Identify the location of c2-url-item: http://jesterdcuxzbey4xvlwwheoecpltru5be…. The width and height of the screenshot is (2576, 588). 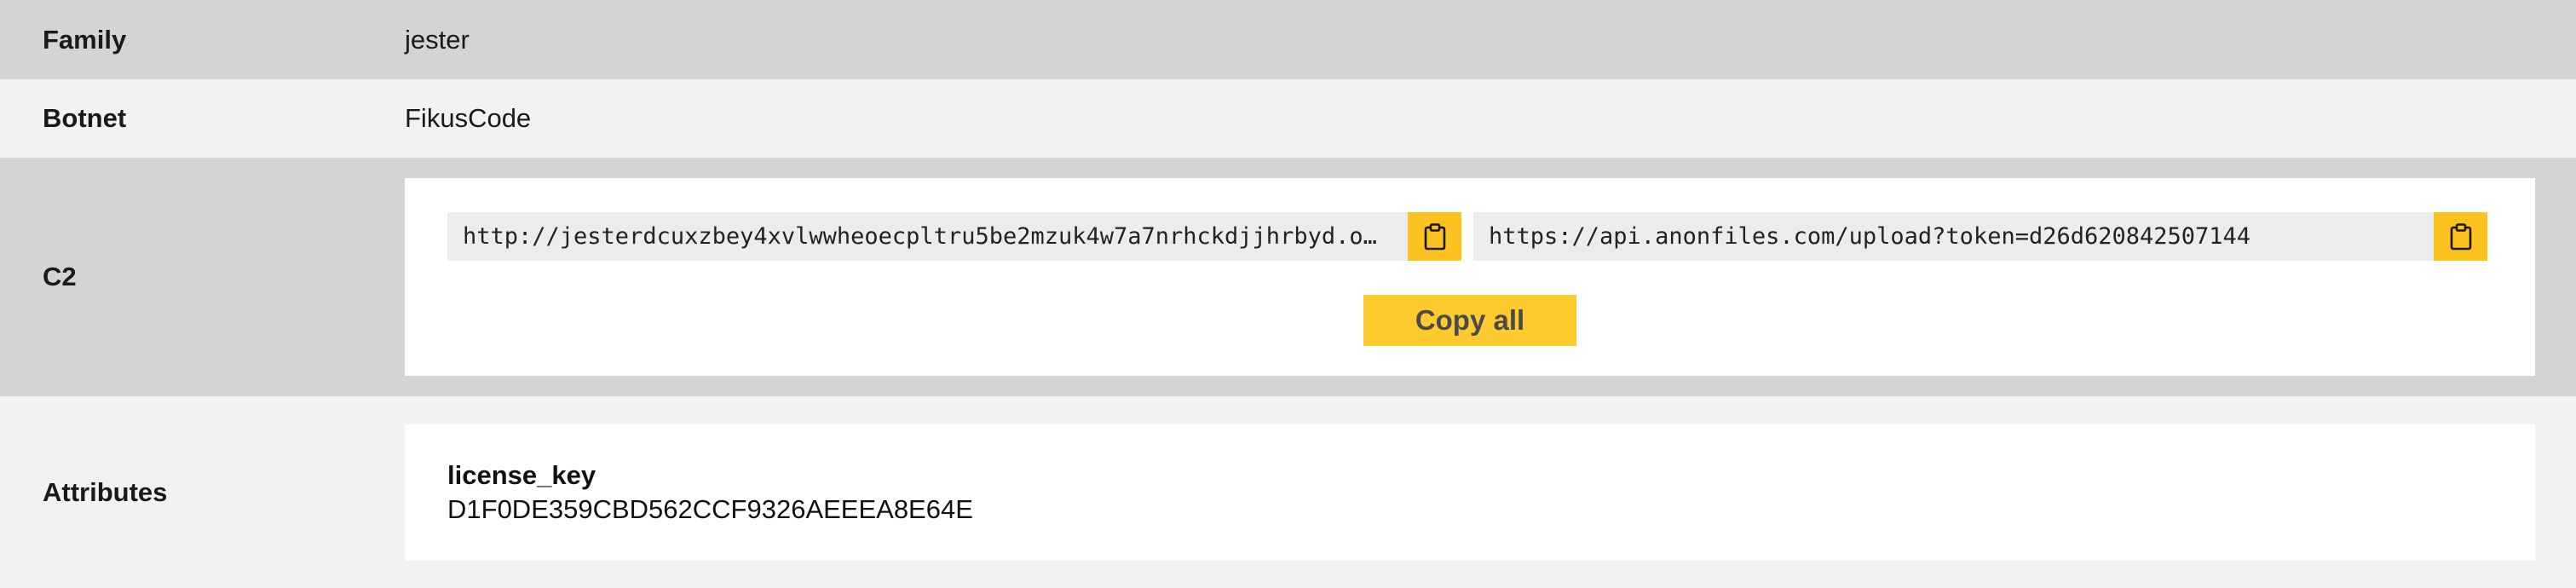
(954, 236).